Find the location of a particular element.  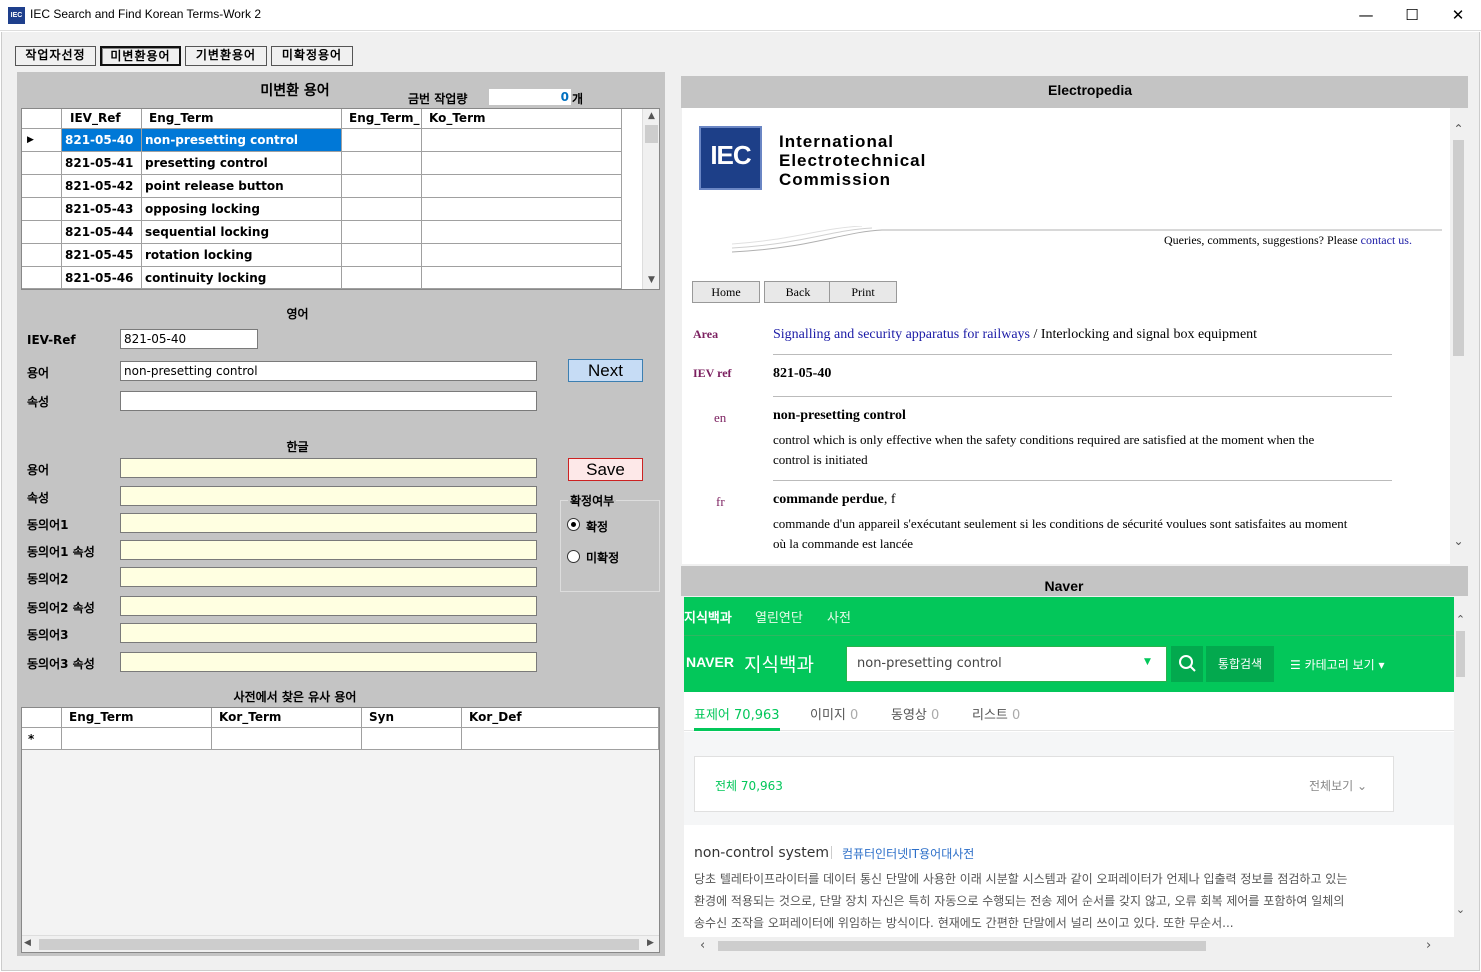

tab-converted-terms: 기변환용어 is located at coordinates (226, 56).